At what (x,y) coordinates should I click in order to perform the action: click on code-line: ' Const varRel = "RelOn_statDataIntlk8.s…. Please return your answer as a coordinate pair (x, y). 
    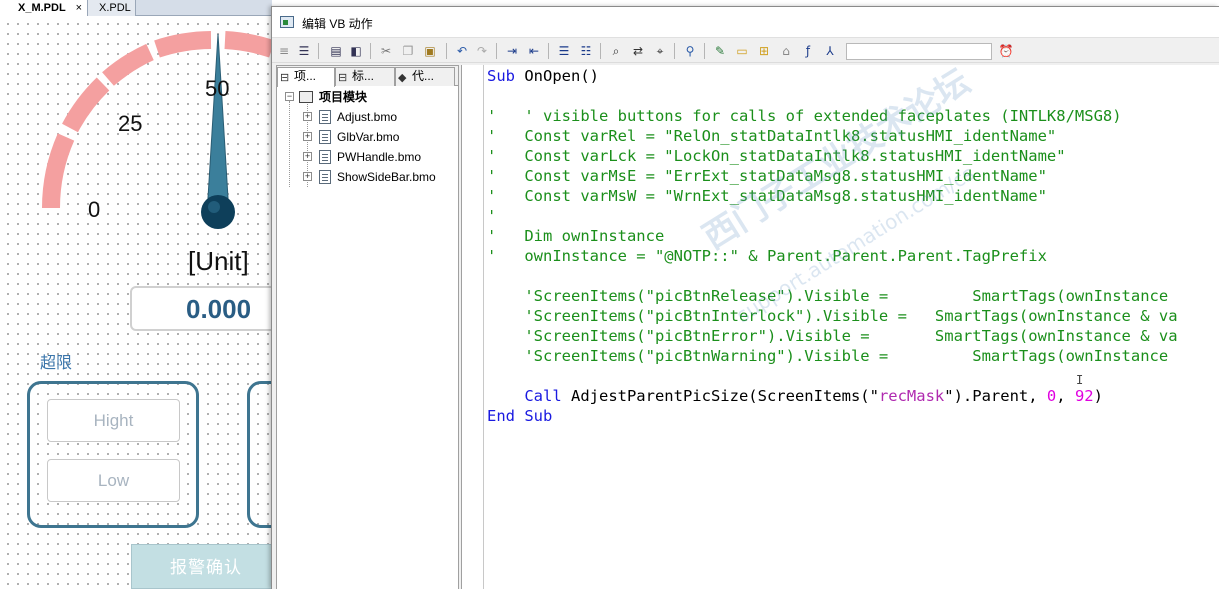
    Looking at the image, I should click on (771, 136).